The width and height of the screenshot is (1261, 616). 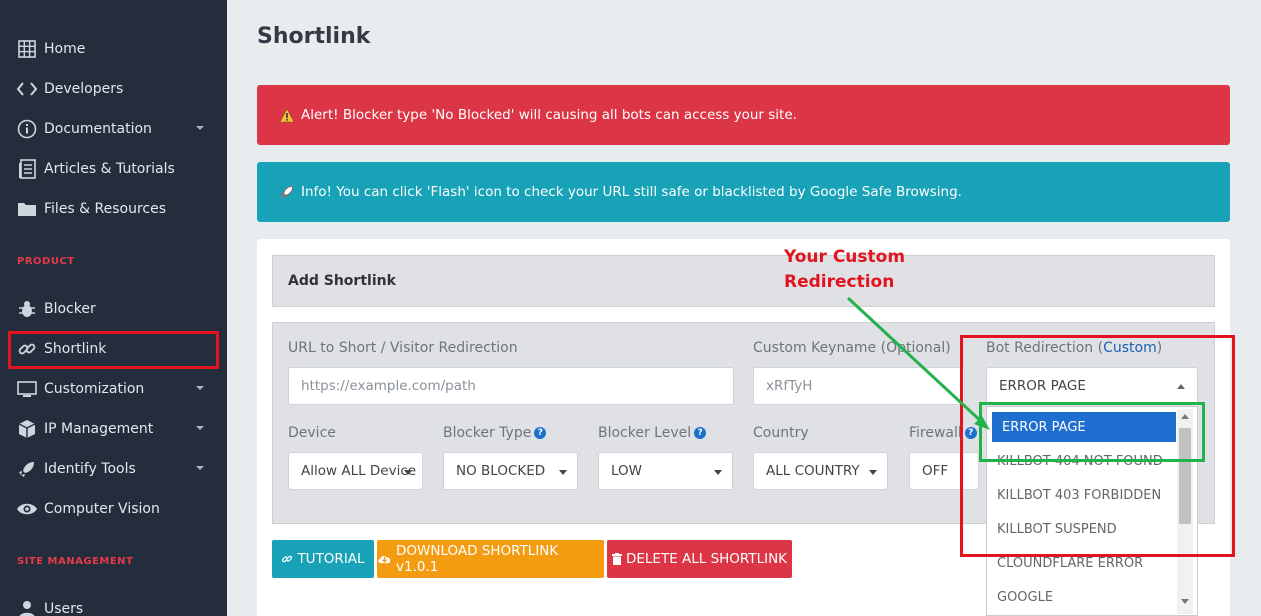 What do you see at coordinates (27, 429) in the screenshot?
I see `cube-icon` at bounding box center [27, 429].